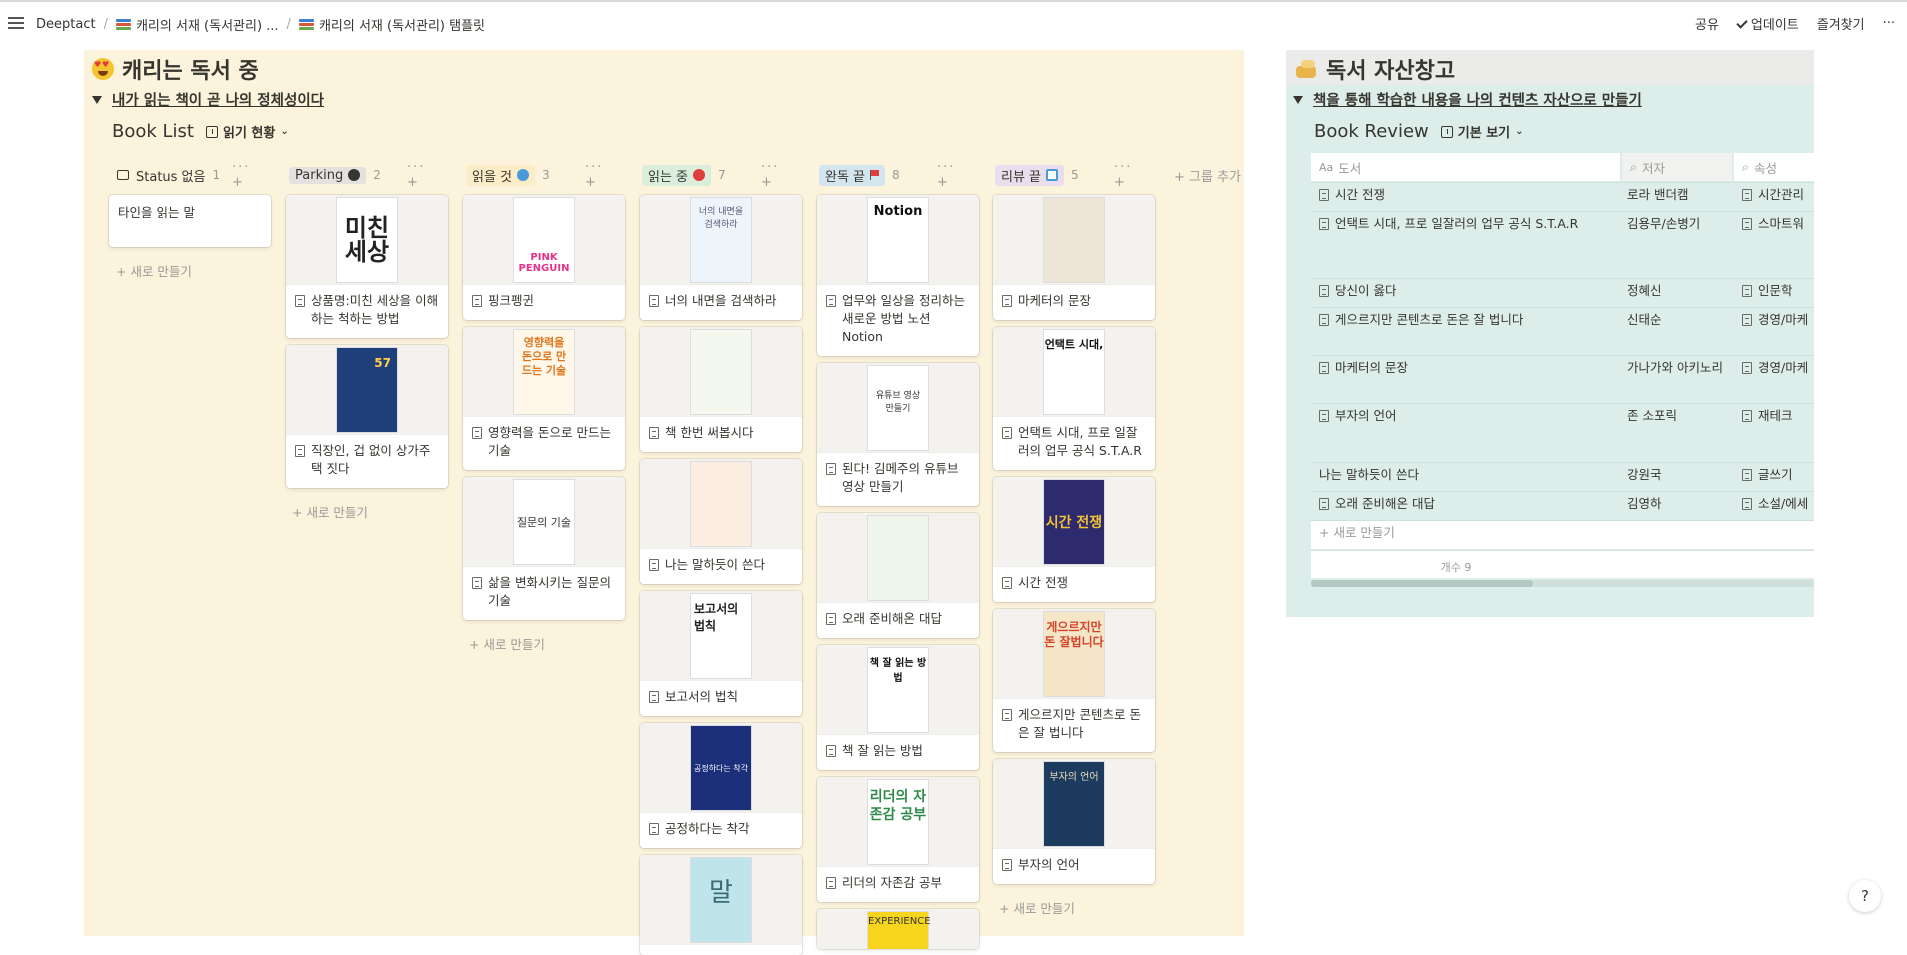  Describe the element at coordinates (1767, 416) in the screenshot. I see `cell-attribute: 재테크` at that location.